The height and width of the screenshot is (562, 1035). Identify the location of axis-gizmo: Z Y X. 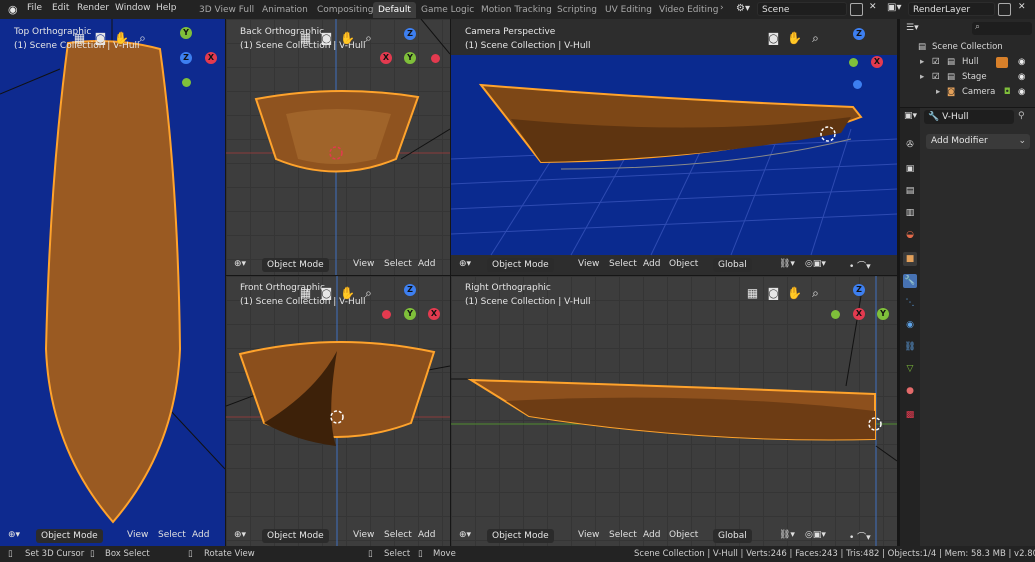
(408, 311).